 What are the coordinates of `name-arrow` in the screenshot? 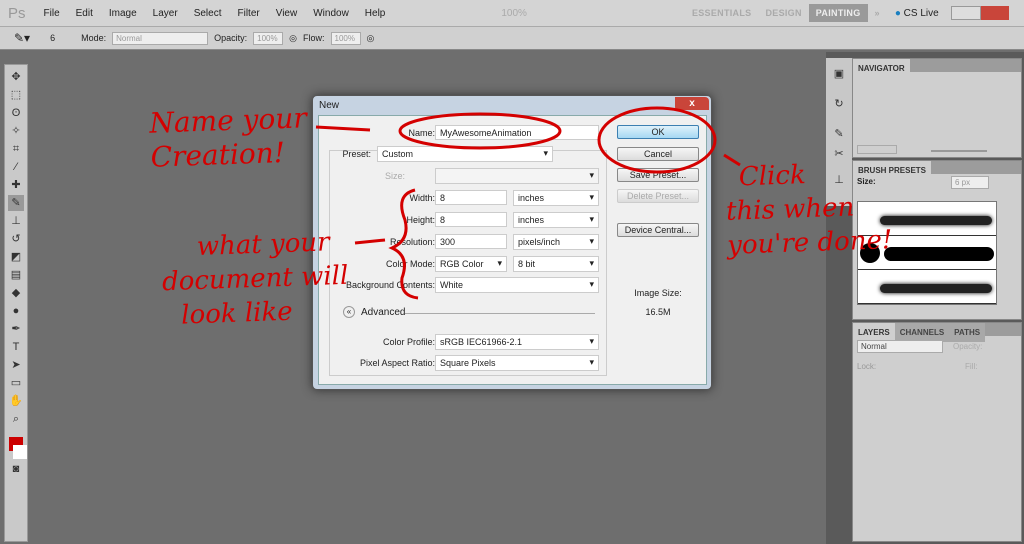 It's located at (343, 128).